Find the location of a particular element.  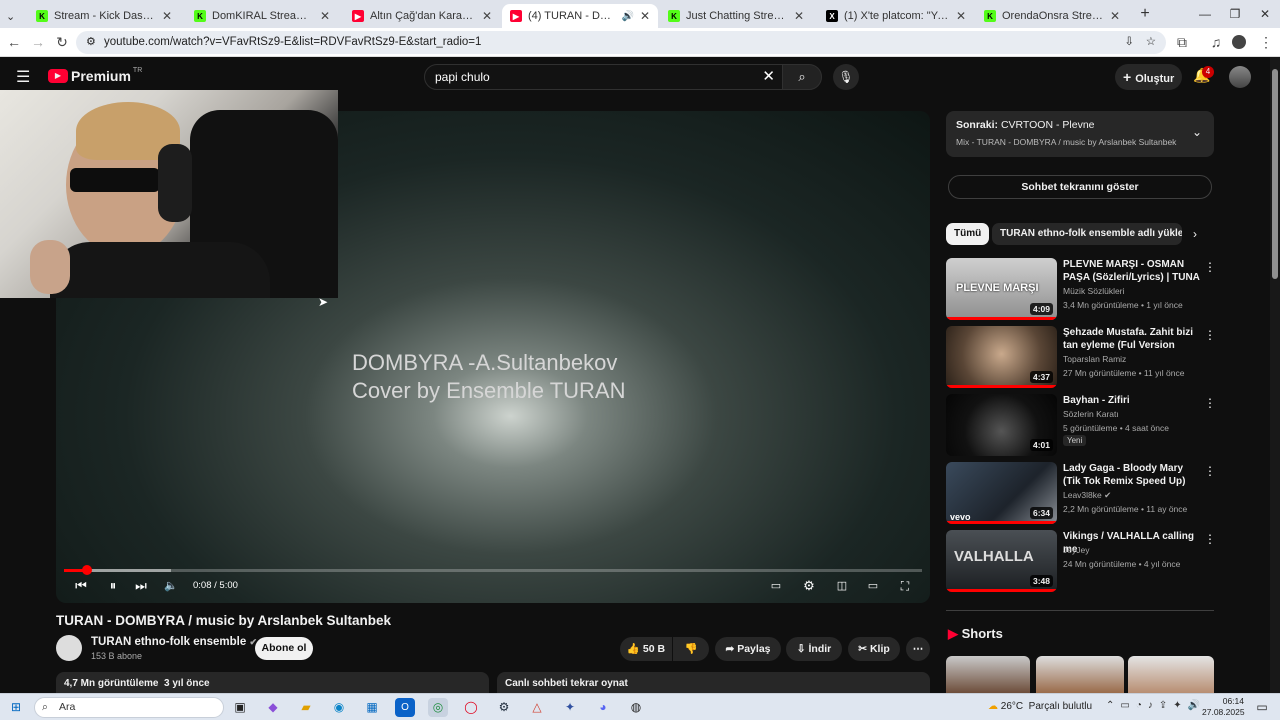

browser-tab-active: ▶ (4) TURAN - DOMBYRA / mu🔊 ✕ is located at coordinates (580, 16).